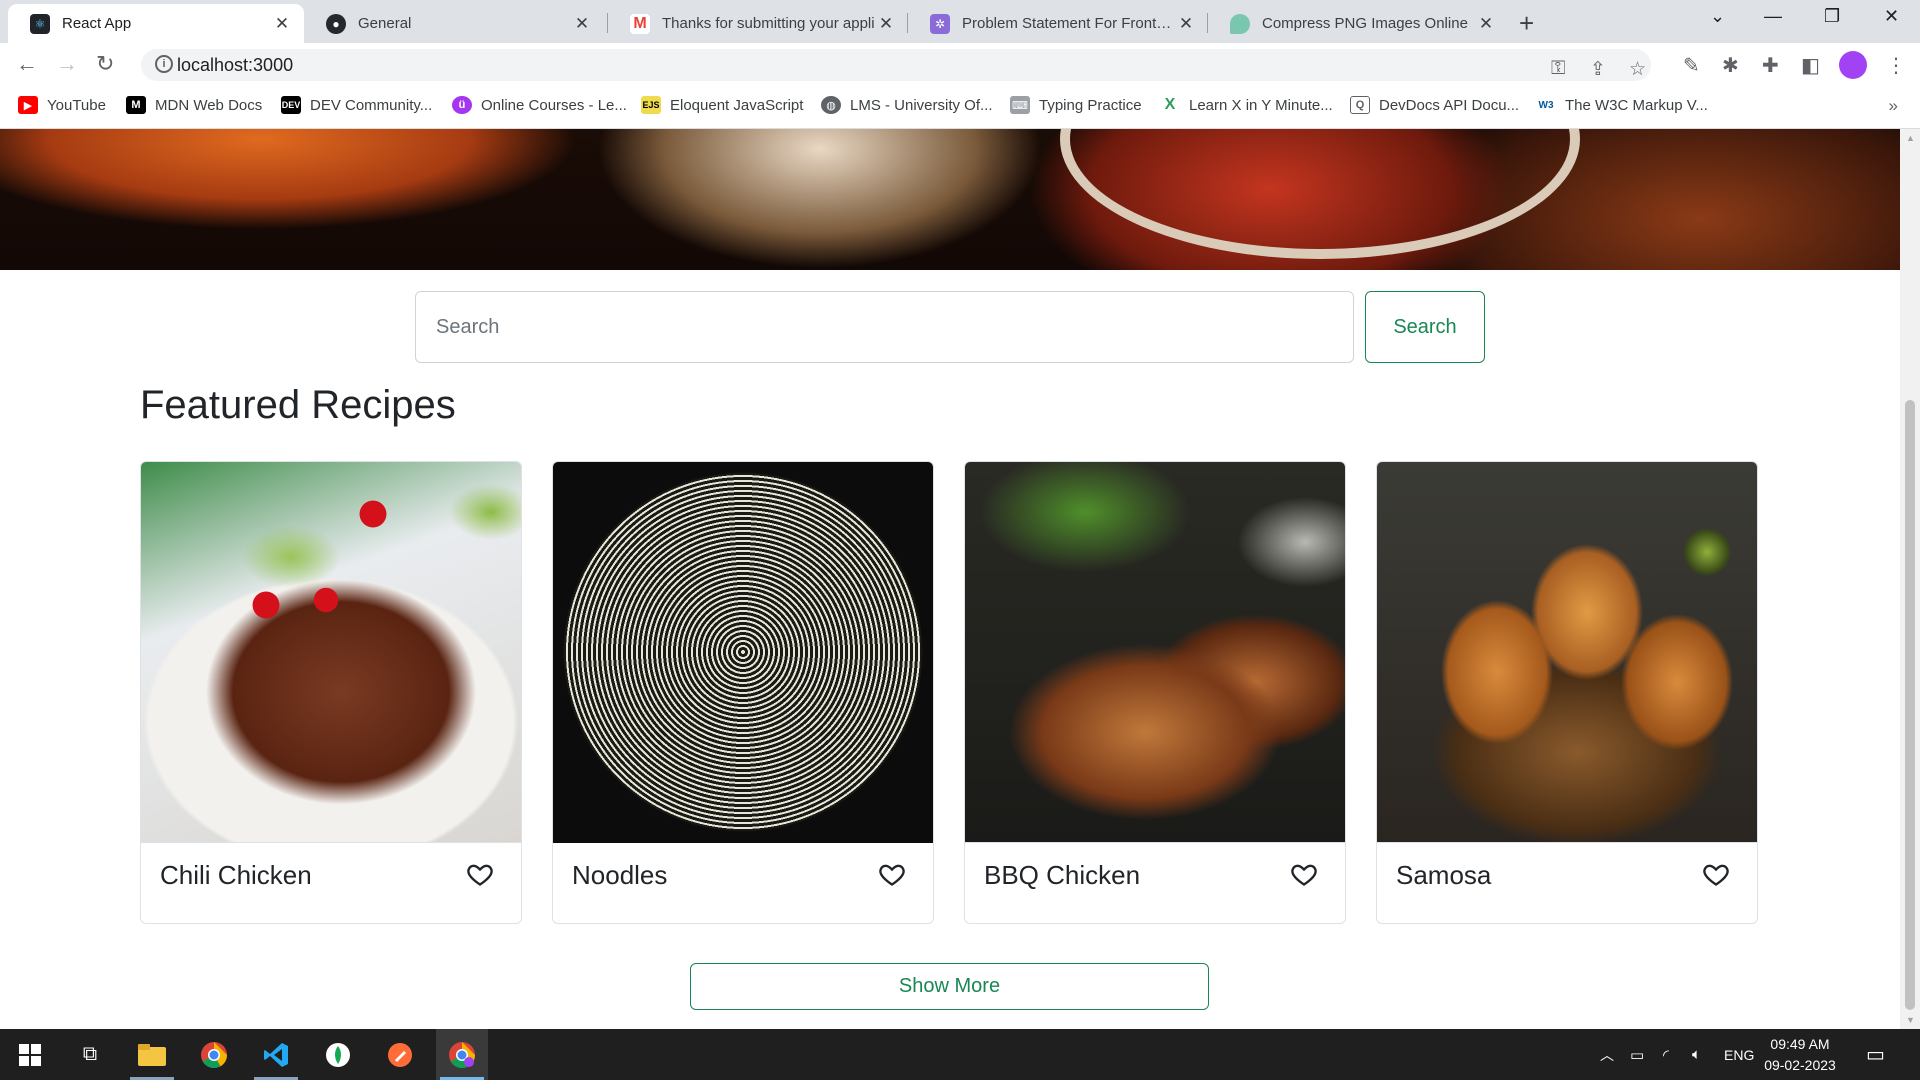 This screenshot has width=1920, height=1080. Describe the element at coordinates (1598, 69) in the screenshot. I see `share-icon: ⇪` at that location.